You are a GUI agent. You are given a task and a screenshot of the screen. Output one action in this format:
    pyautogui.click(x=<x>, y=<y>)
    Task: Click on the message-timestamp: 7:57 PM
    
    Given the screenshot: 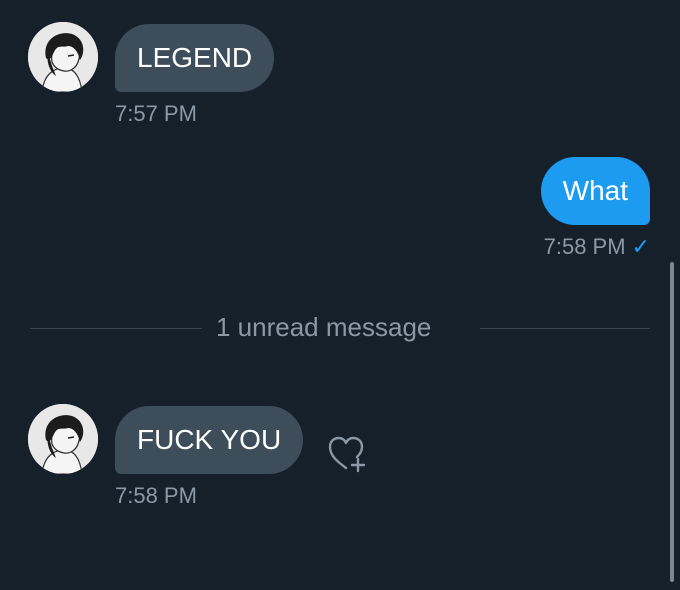 What is the action you would take?
    pyautogui.click(x=156, y=113)
    